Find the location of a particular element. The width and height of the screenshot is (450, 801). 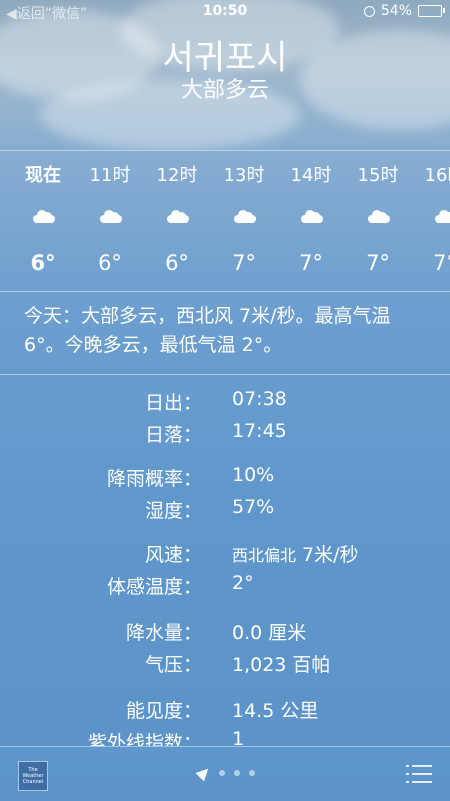

hour-label: 15时 is located at coordinates (378, 175).